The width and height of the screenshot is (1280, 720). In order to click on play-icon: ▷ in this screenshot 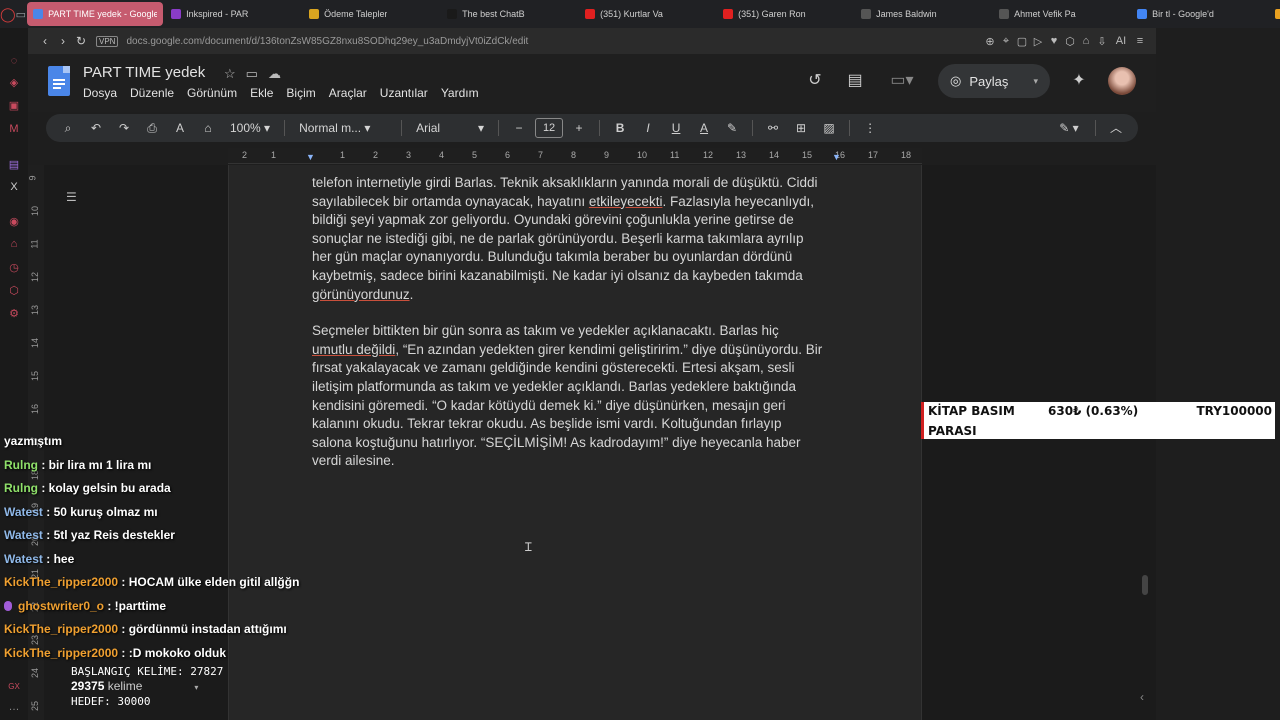, I will do `click(1038, 41)`.